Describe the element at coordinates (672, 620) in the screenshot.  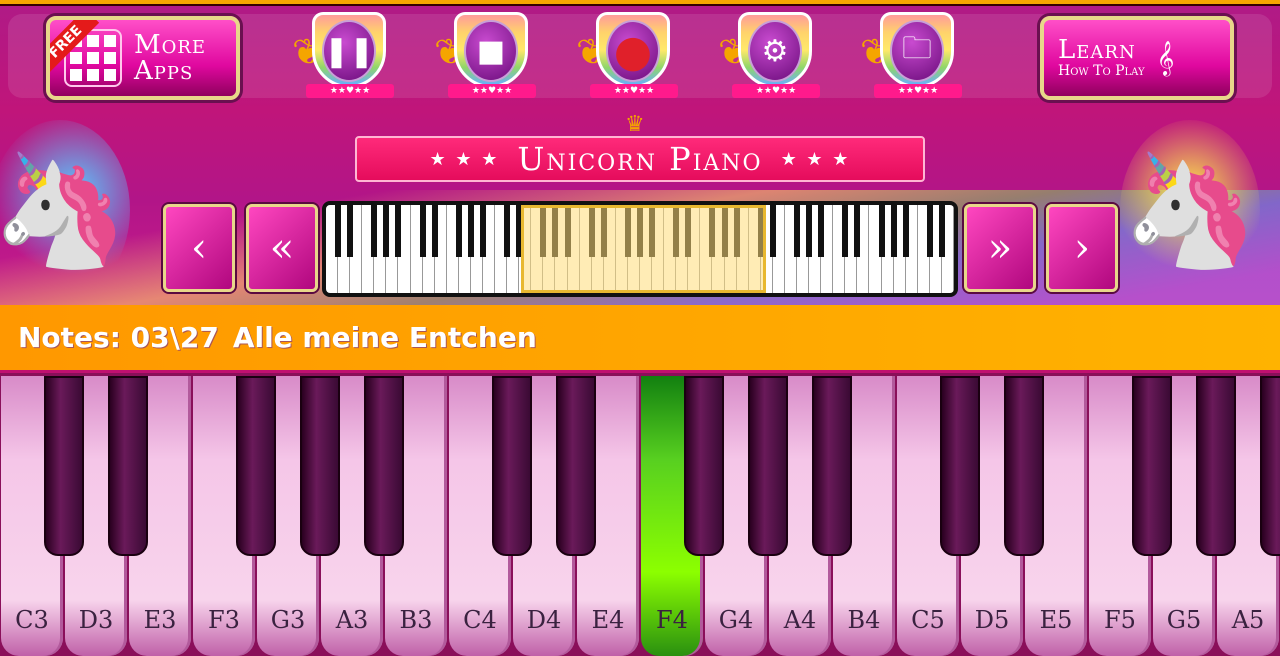
I see `key-label: F4` at that location.